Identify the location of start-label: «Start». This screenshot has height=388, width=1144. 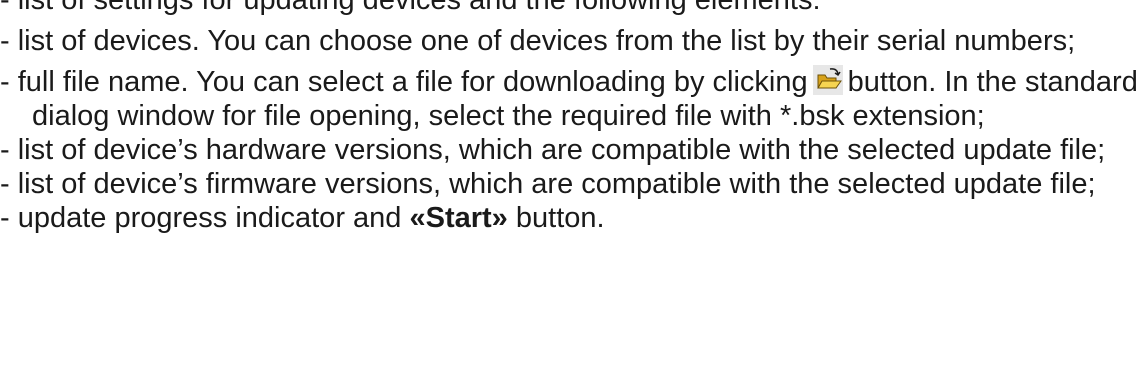
(458, 218).